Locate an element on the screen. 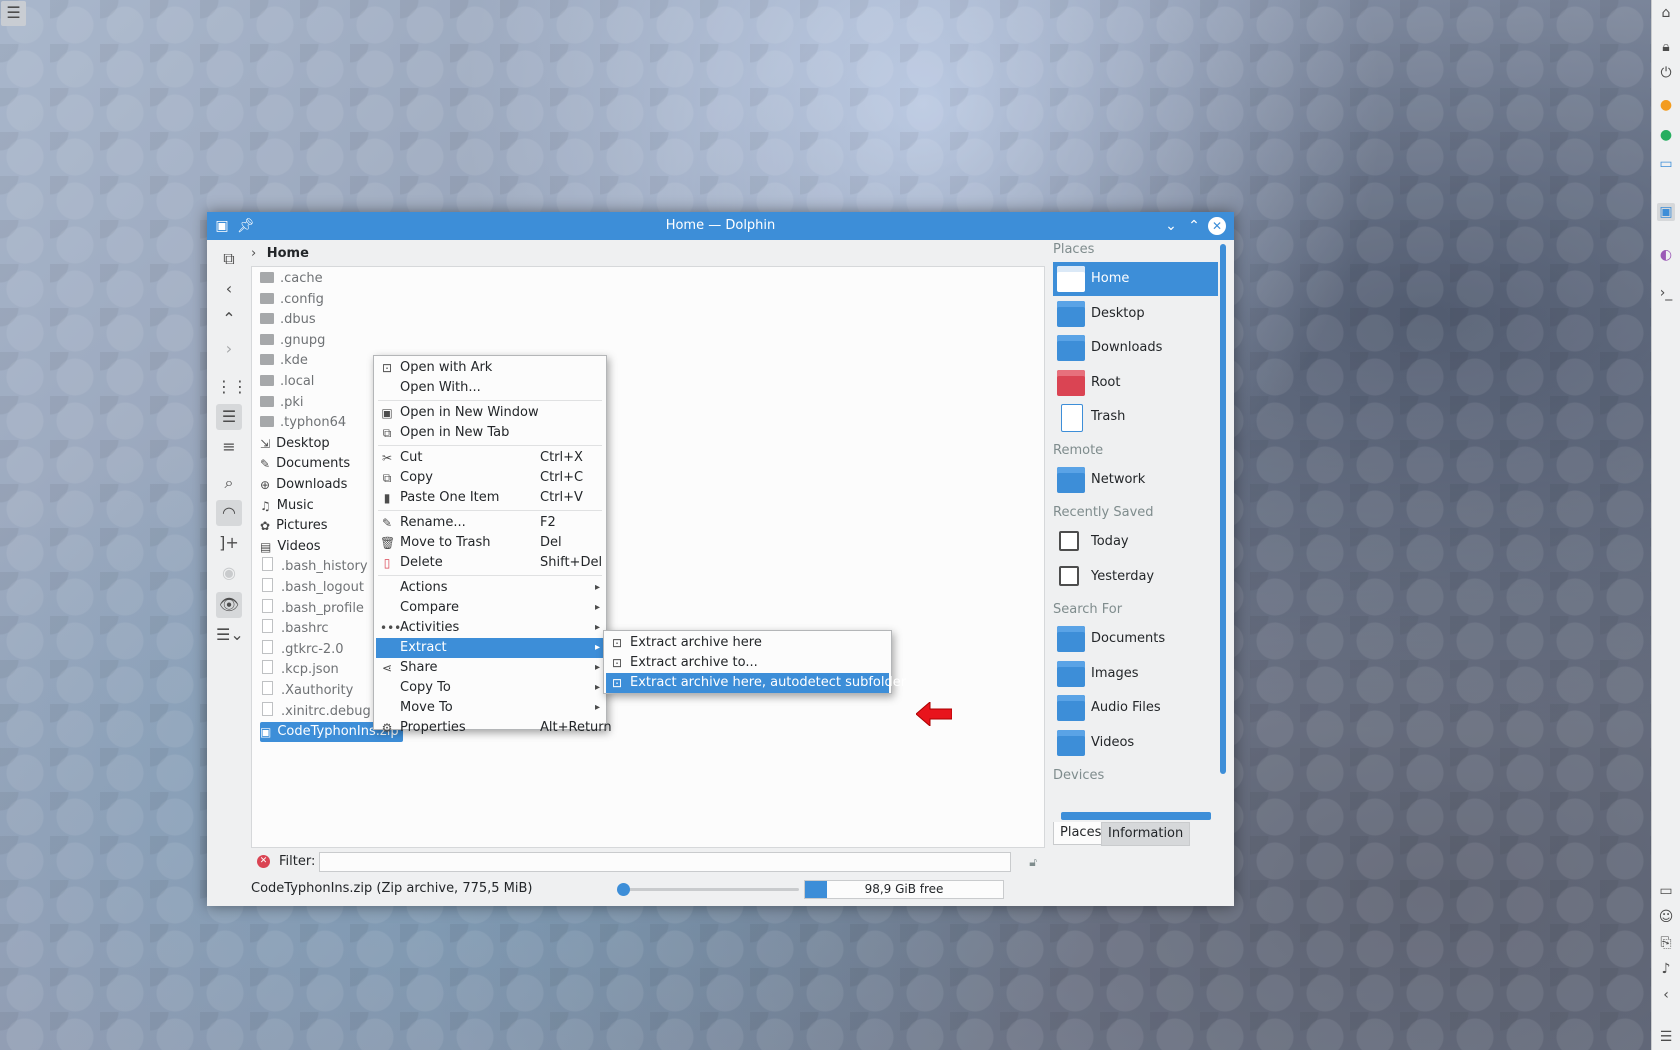 The width and height of the screenshot is (1680, 1050). menu-item: ⊡ Open with Ark is located at coordinates (490, 368).